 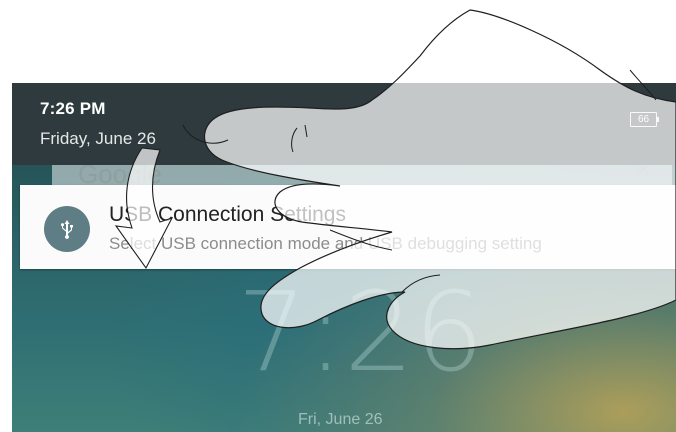 What do you see at coordinates (361, 332) in the screenshot?
I see `lock-clock: 7:26` at bounding box center [361, 332].